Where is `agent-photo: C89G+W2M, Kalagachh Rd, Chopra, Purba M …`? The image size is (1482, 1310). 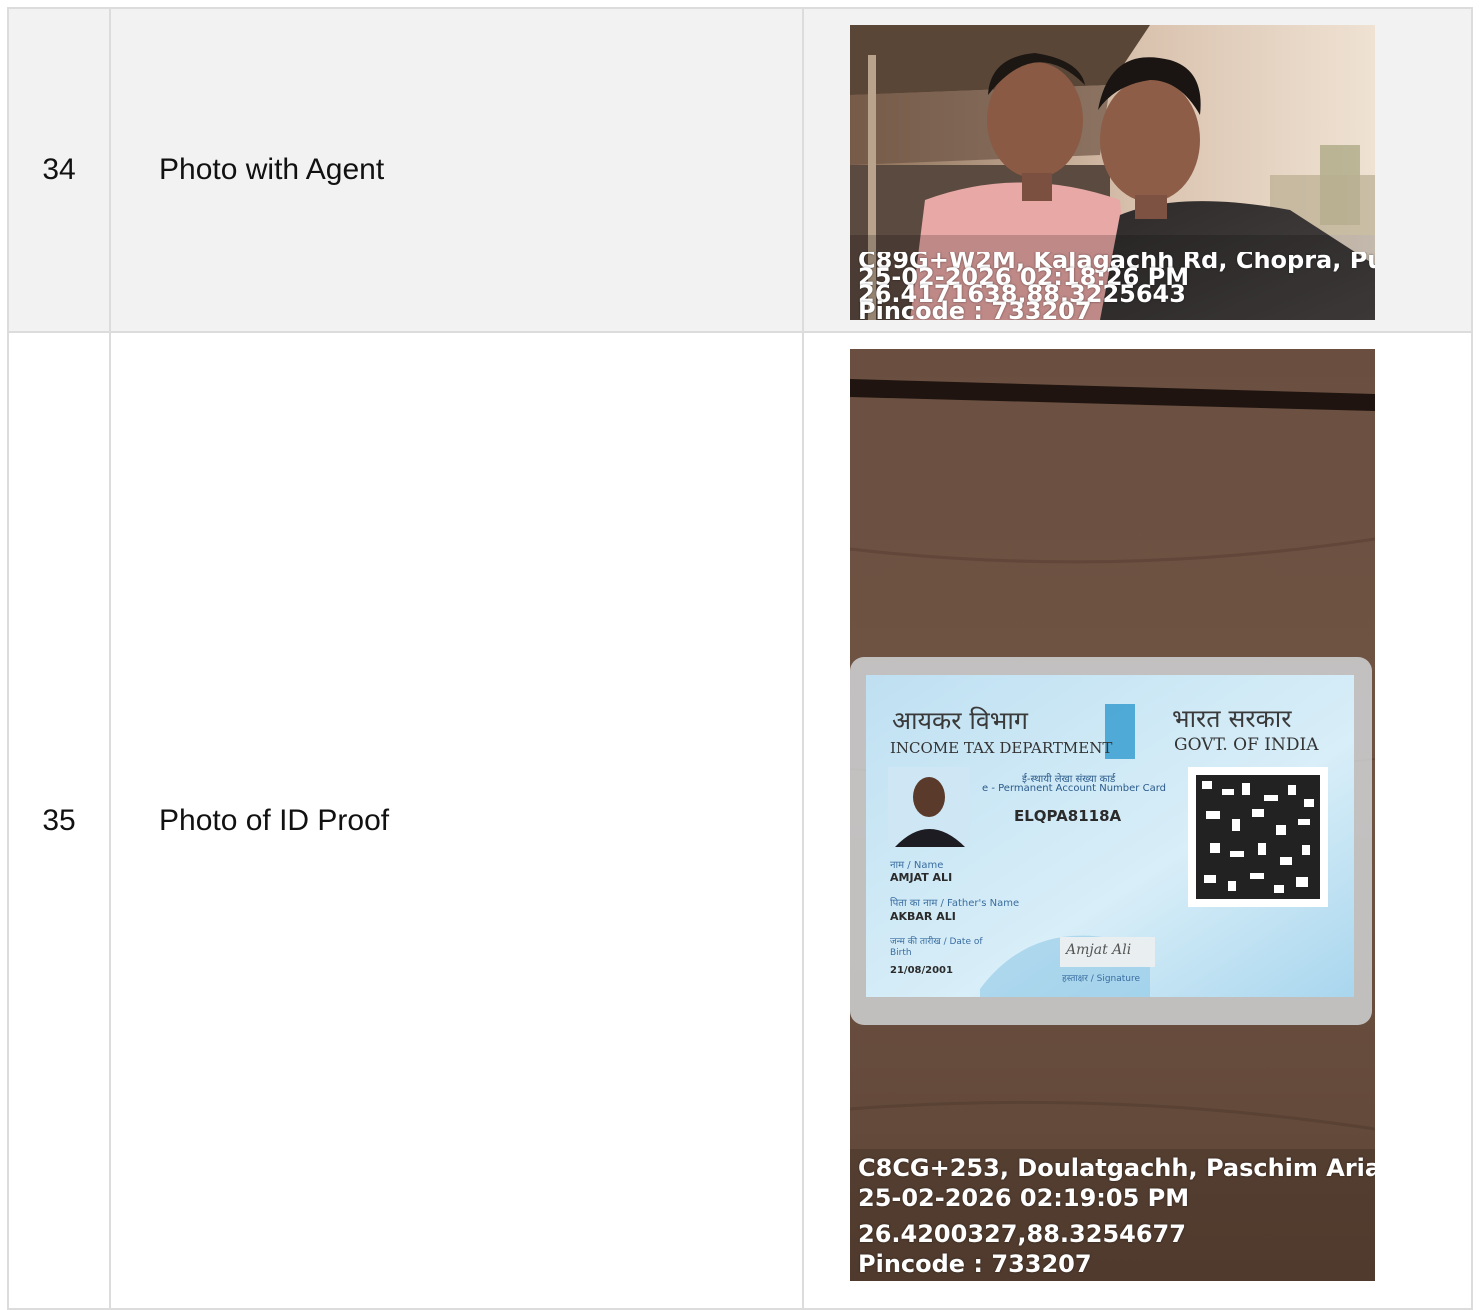
agent-photo: C89G+W2M, Kalagachh Rd, Chopra, Purba M … is located at coordinates (1112, 172).